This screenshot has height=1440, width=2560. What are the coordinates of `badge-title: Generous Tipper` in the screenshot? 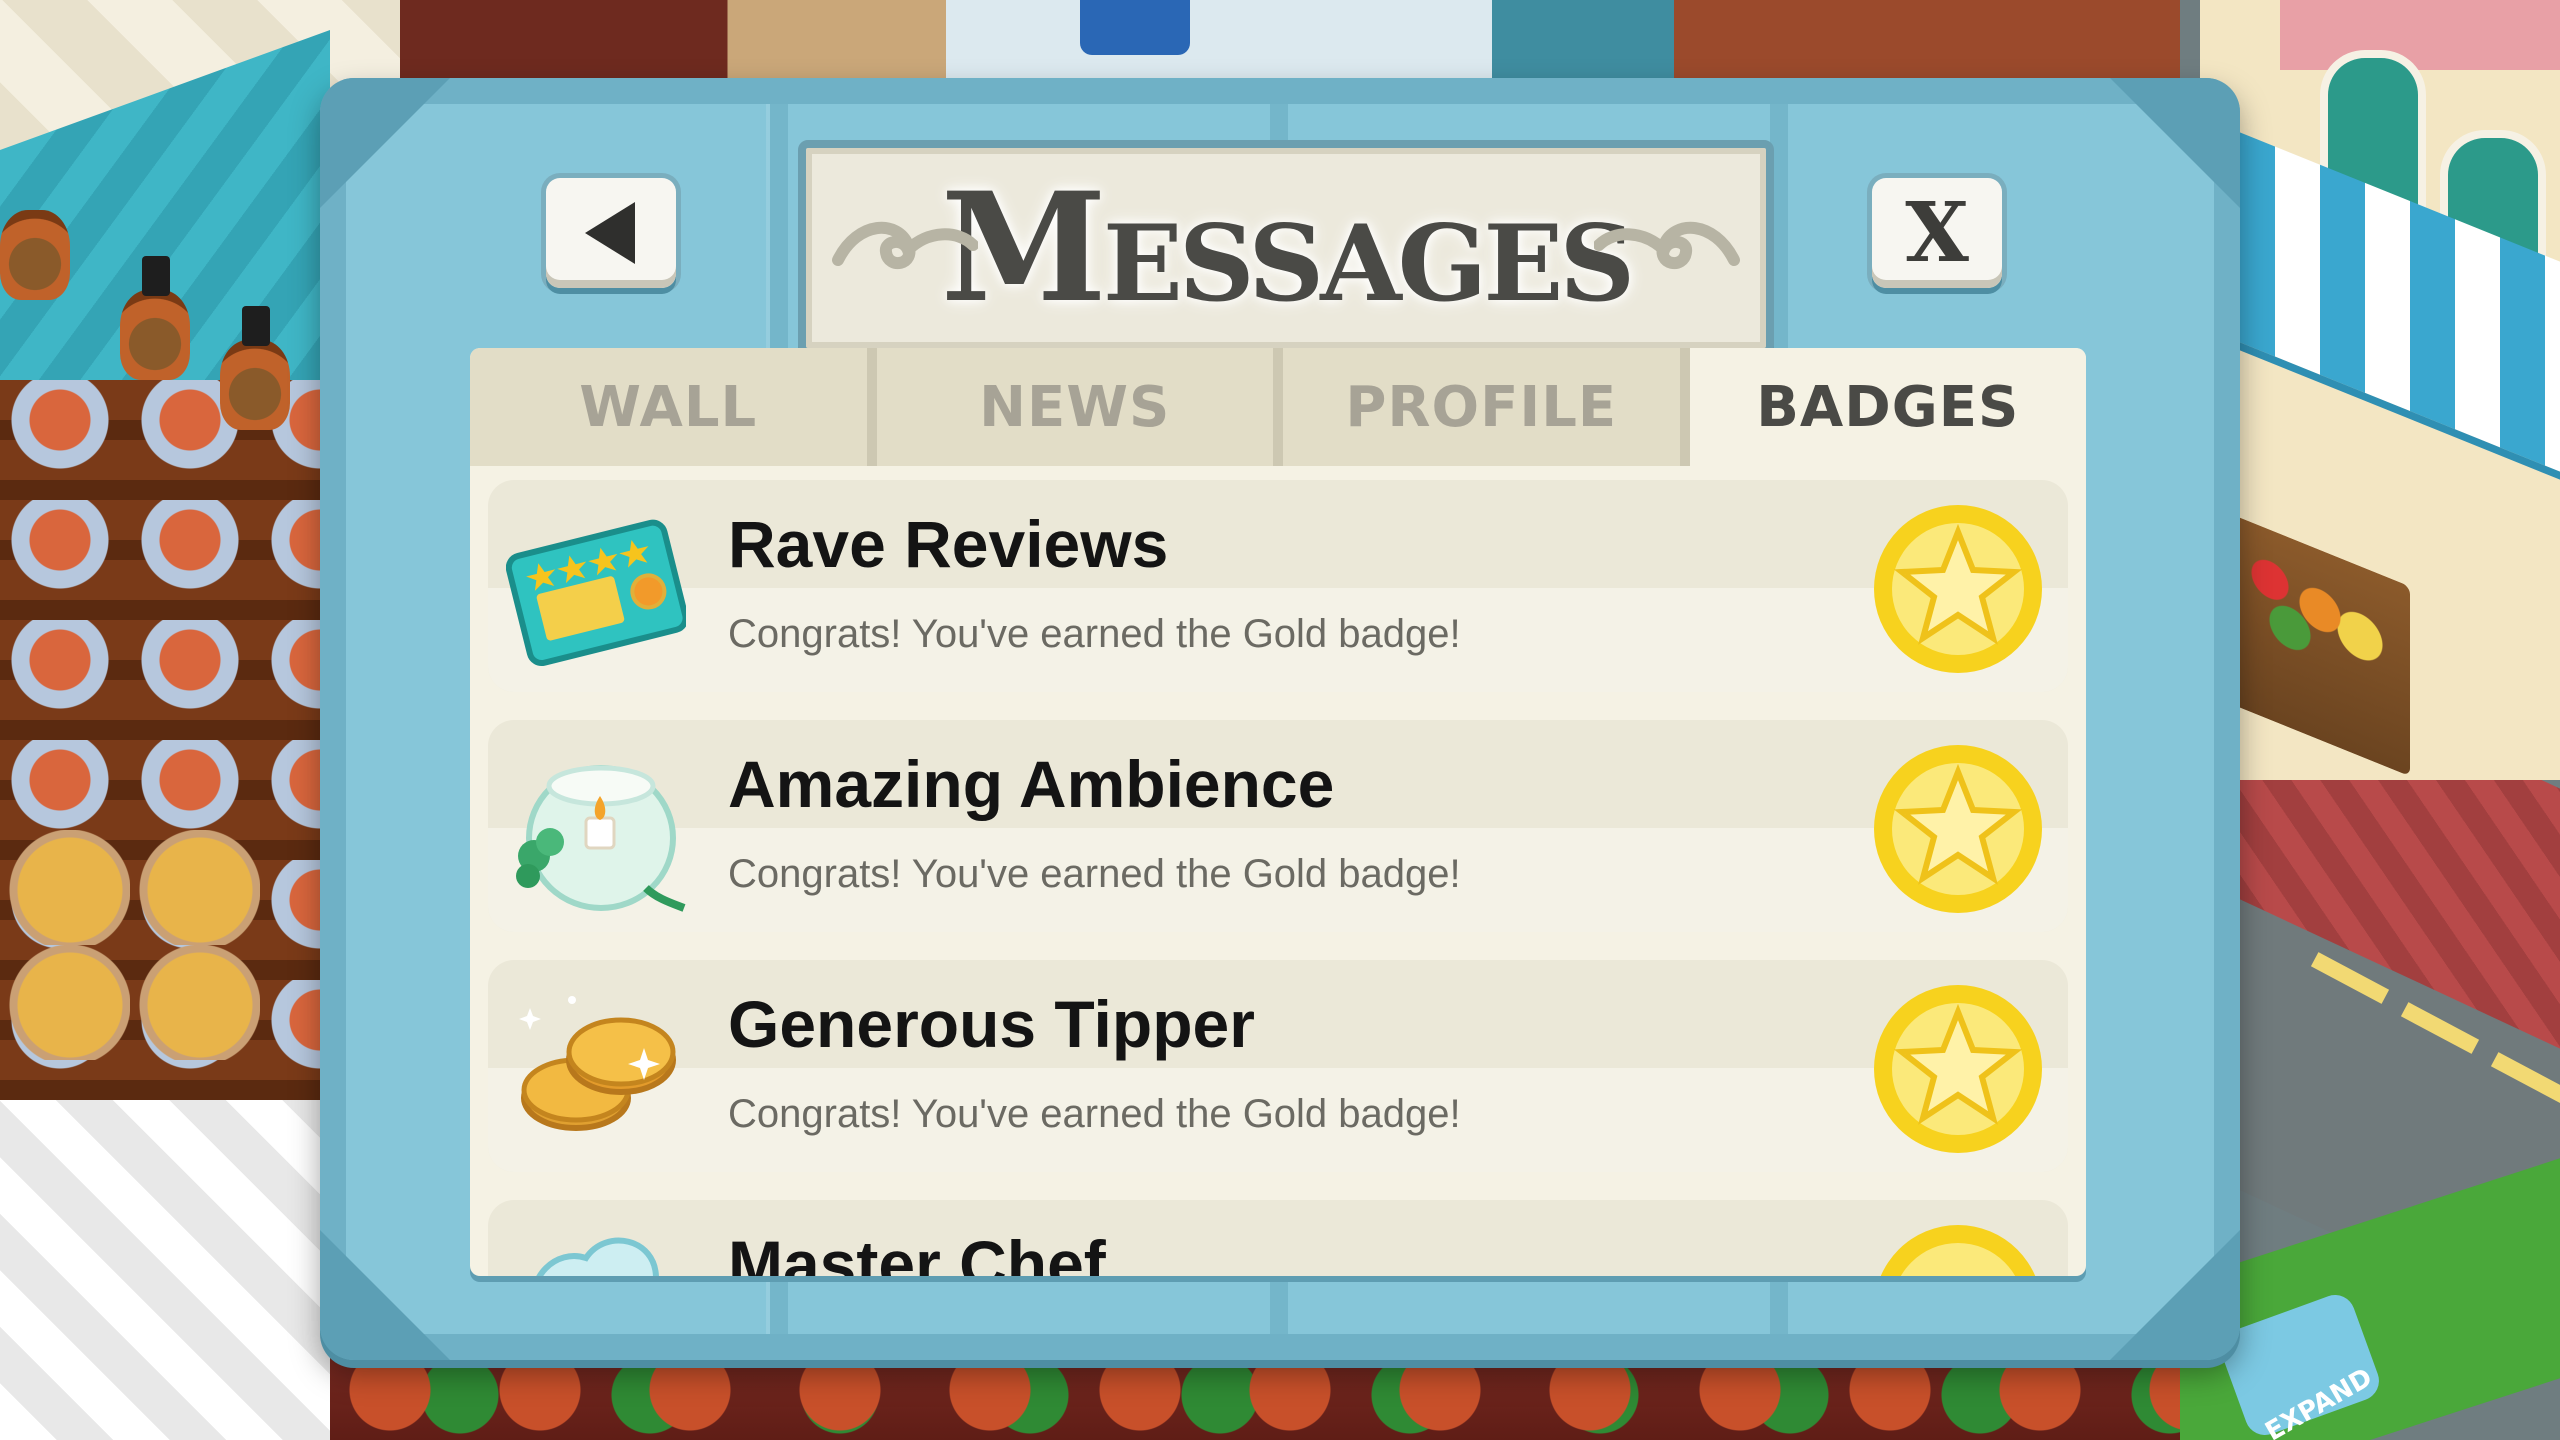 It's located at (991, 1024).